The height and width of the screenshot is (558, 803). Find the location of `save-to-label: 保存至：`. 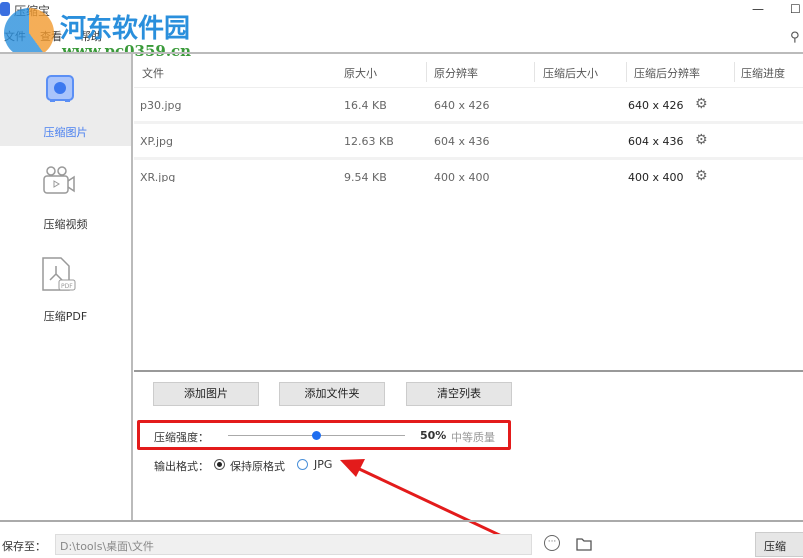

save-to-label: 保存至： is located at coordinates (24, 546).